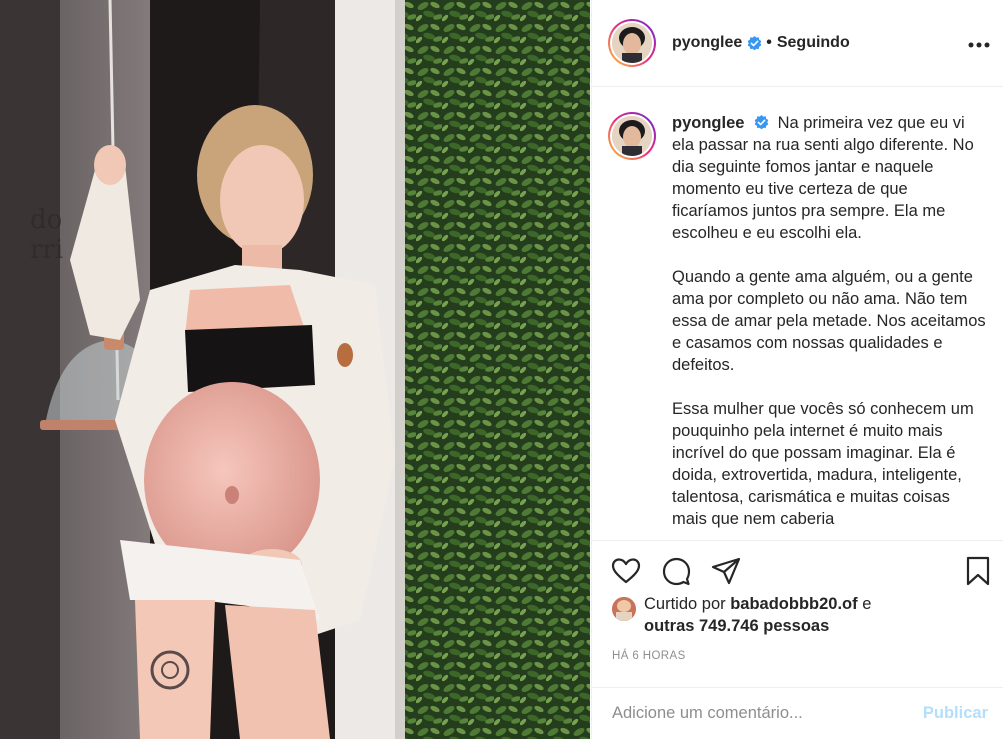 The image size is (1003, 739). What do you see at coordinates (813, 43) in the screenshot?
I see `follow-status-button: Seguindo` at bounding box center [813, 43].